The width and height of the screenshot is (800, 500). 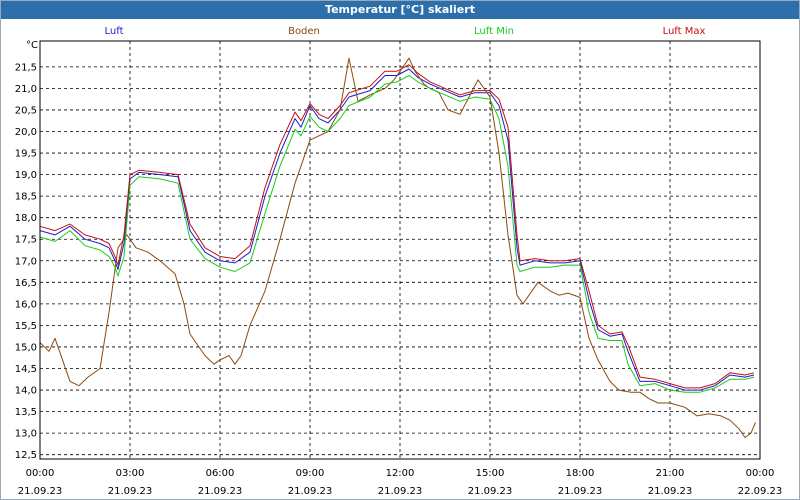 I want to click on x-tick-time: 18:00, so click(x=580, y=473).